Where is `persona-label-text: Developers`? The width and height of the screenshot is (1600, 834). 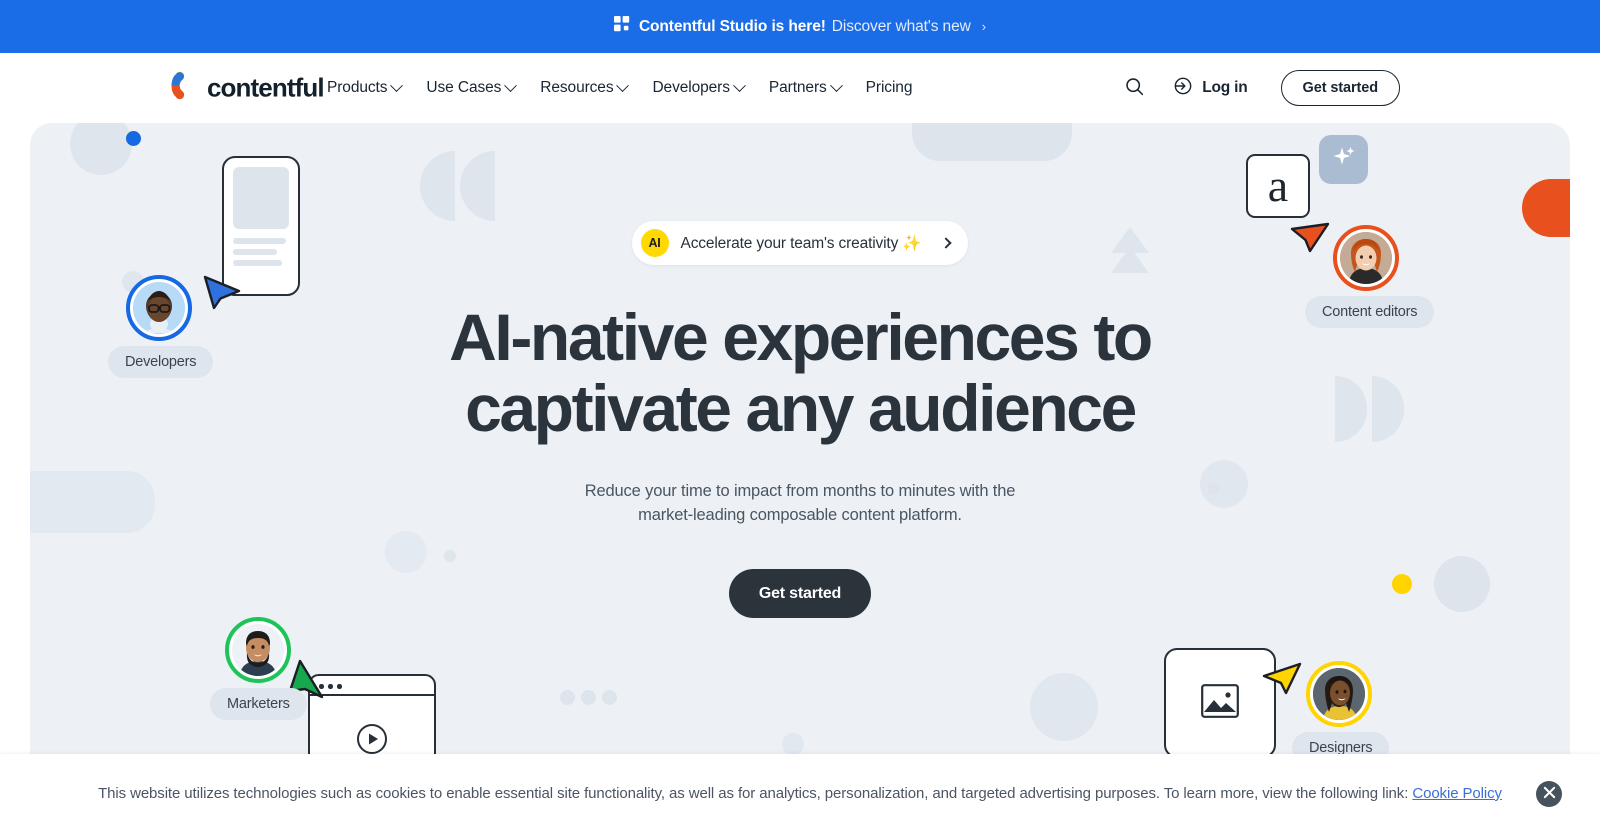 persona-label-text: Developers is located at coordinates (161, 362).